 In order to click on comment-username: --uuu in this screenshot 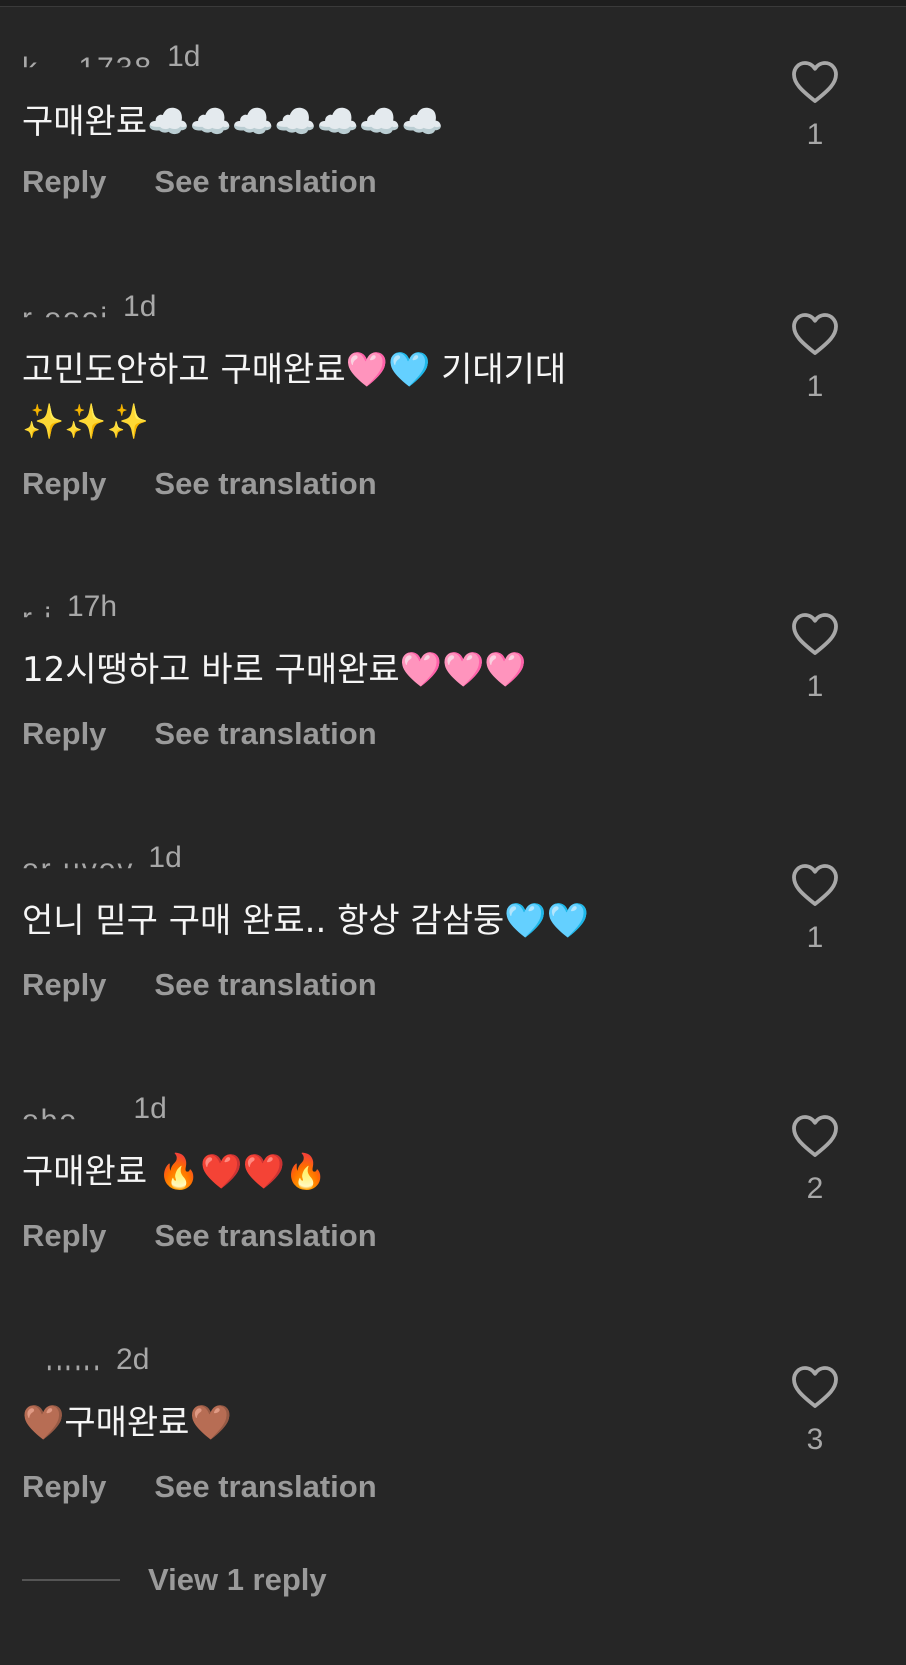, I will do `click(62, 1362)`.